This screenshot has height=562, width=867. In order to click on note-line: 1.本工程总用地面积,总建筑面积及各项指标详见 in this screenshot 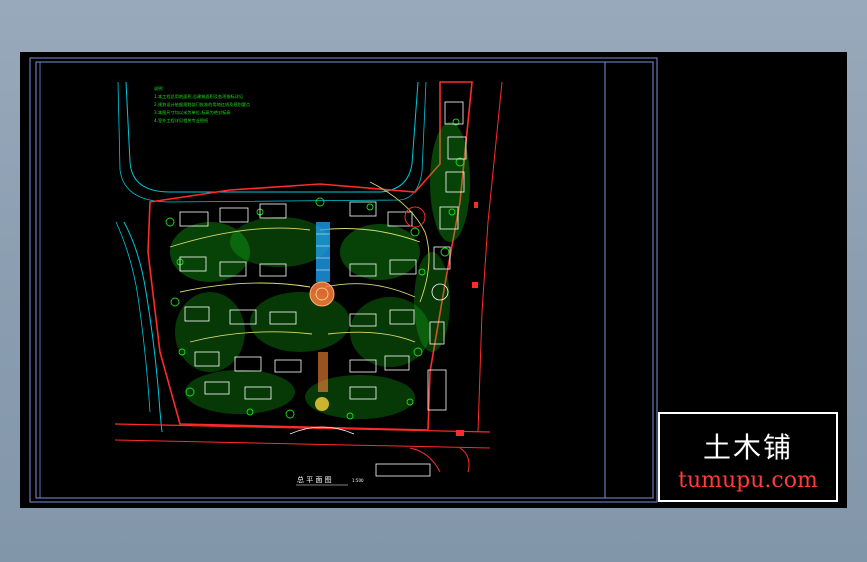, I will do `click(198, 96)`.